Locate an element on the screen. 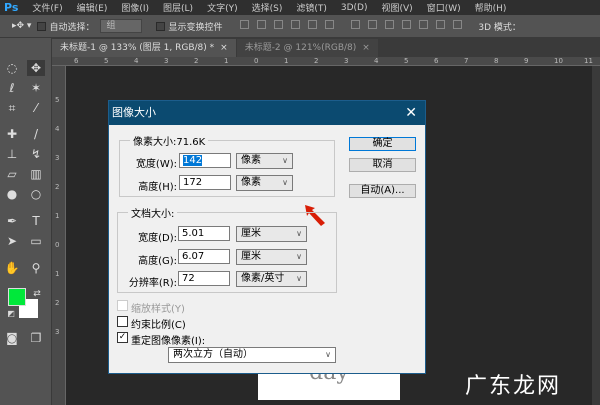 This screenshot has width=600, height=405. constrain-proportions-label: 约束比例(C) is located at coordinates (158, 325).